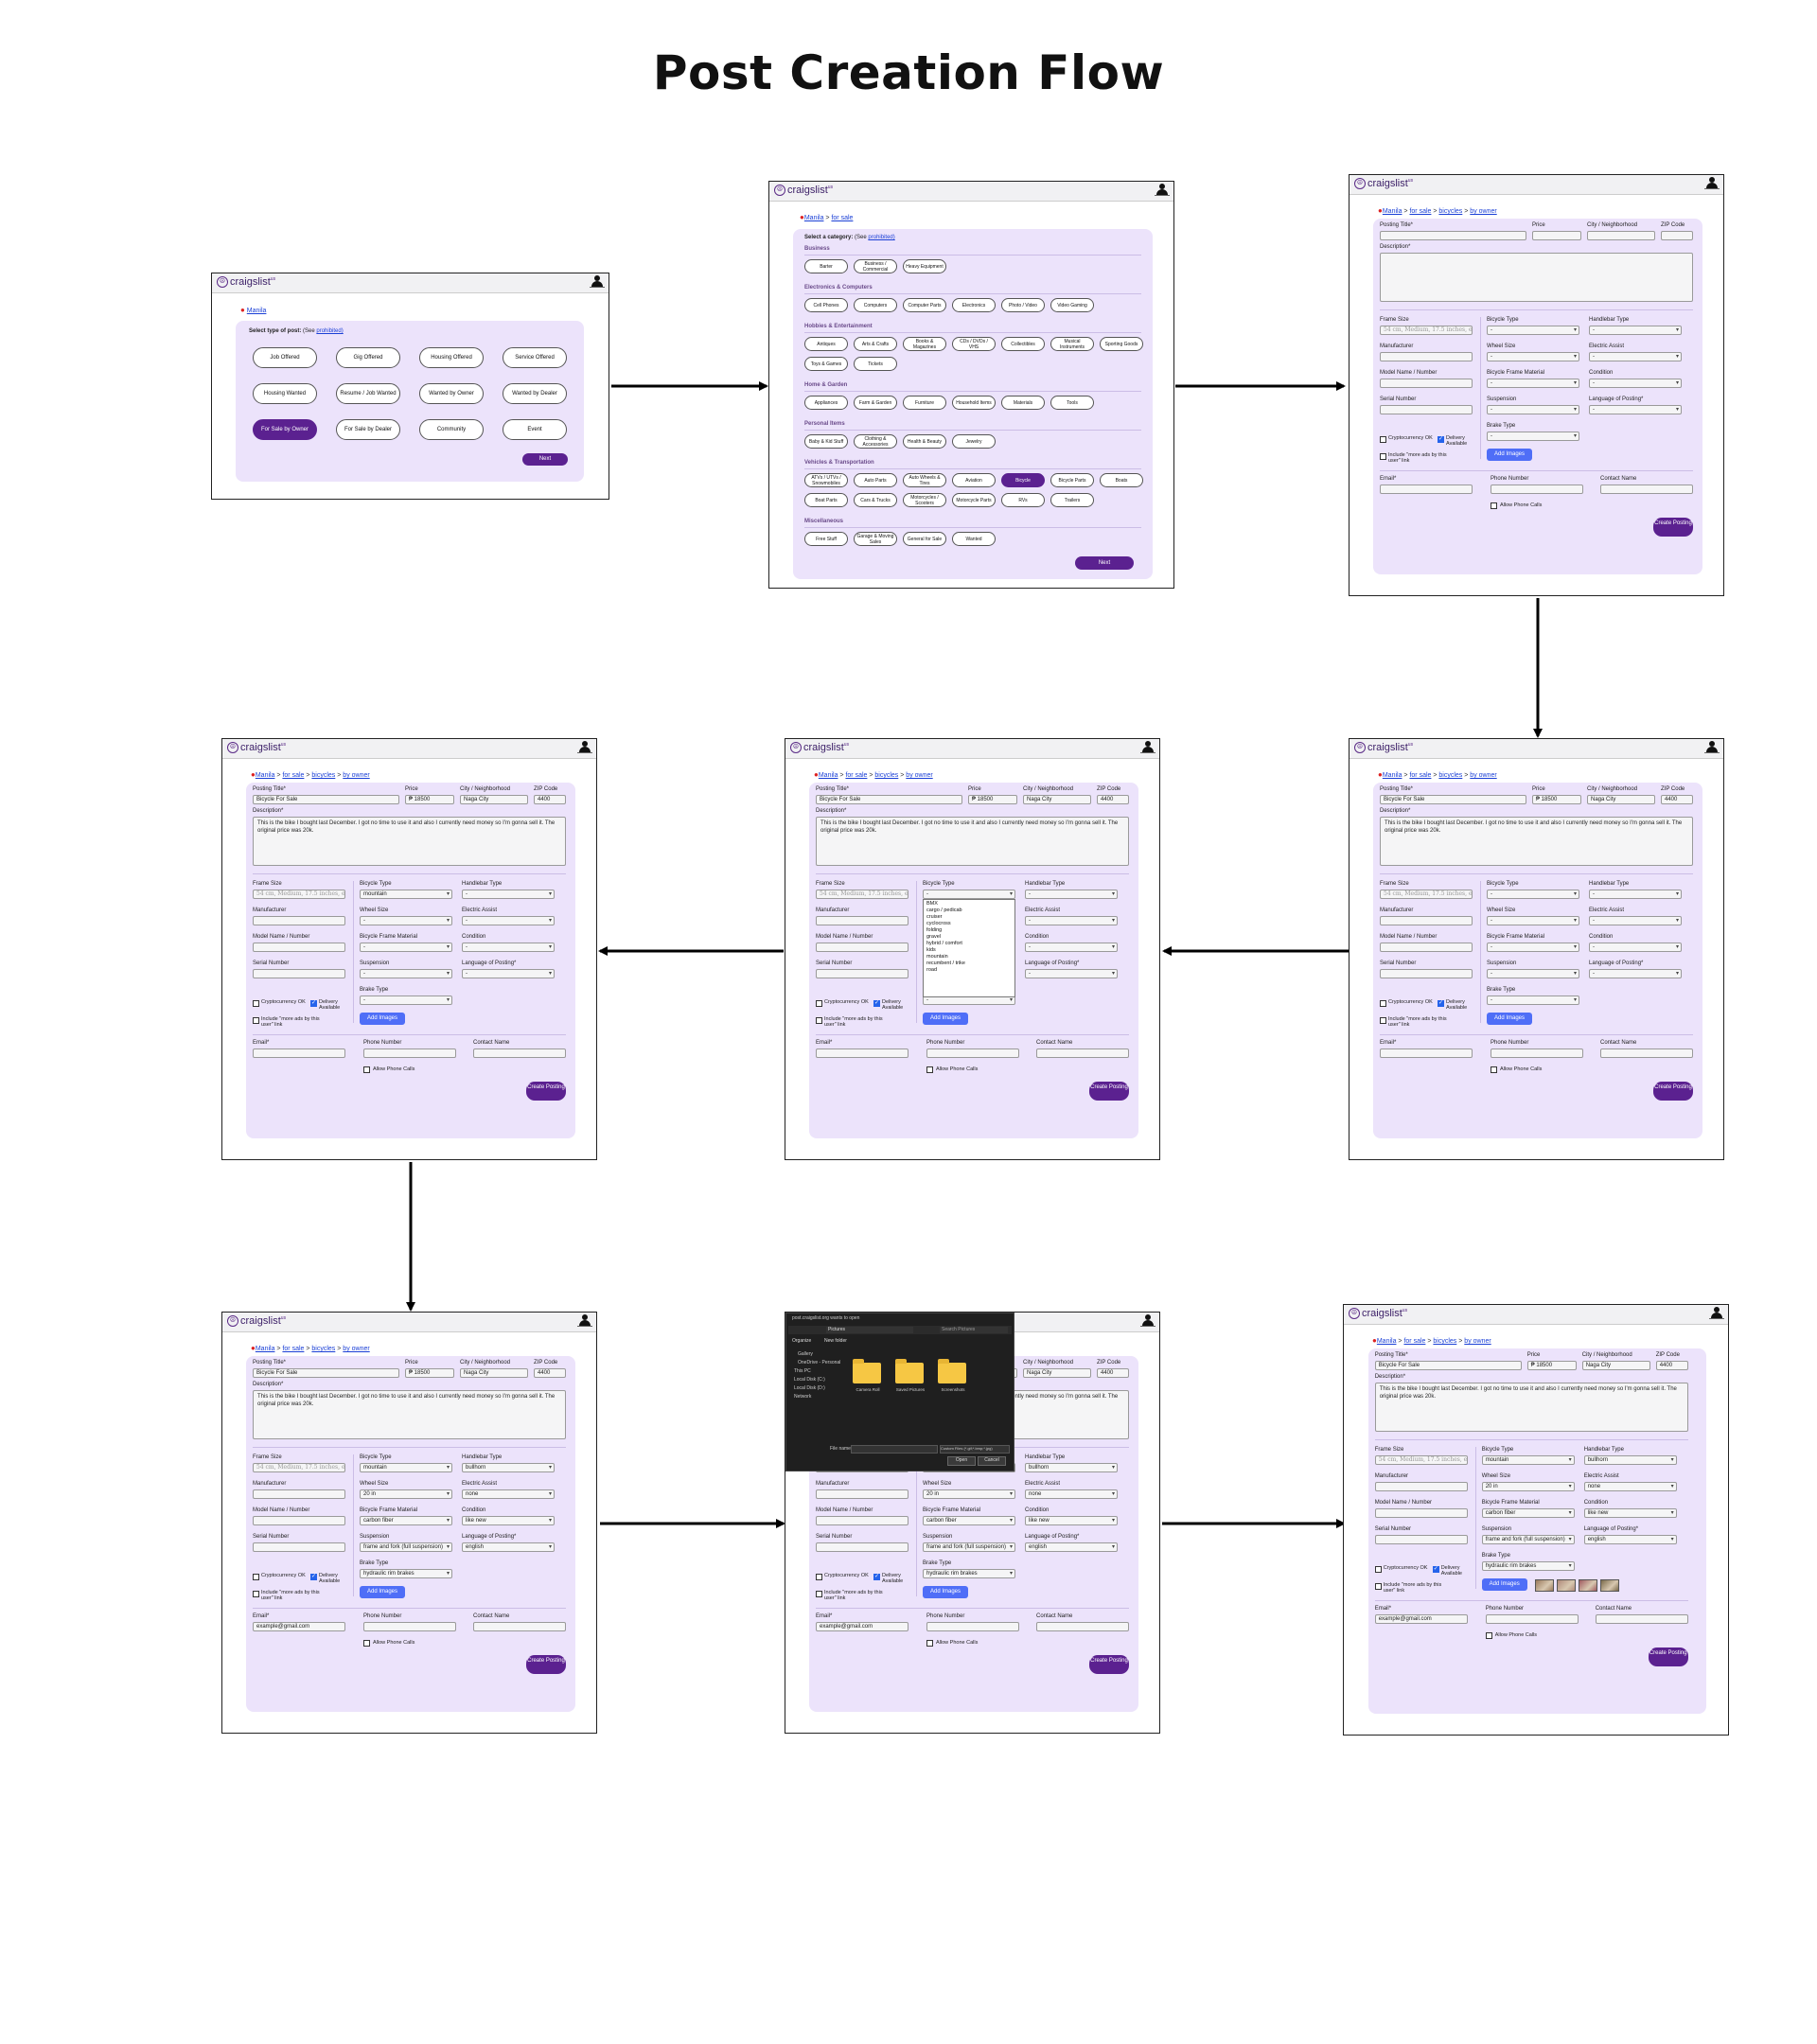  What do you see at coordinates (368, 357) in the screenshot?
I see `post-type-option: Gig Offered` at bounding box center [368, 357].